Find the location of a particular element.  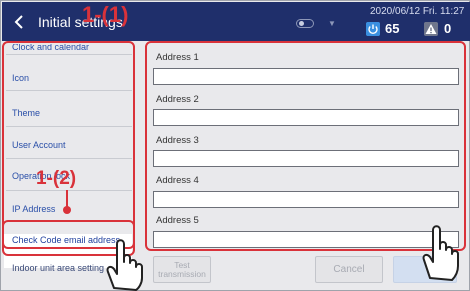

alert-count: 0 is located at coordinates (448, 28).